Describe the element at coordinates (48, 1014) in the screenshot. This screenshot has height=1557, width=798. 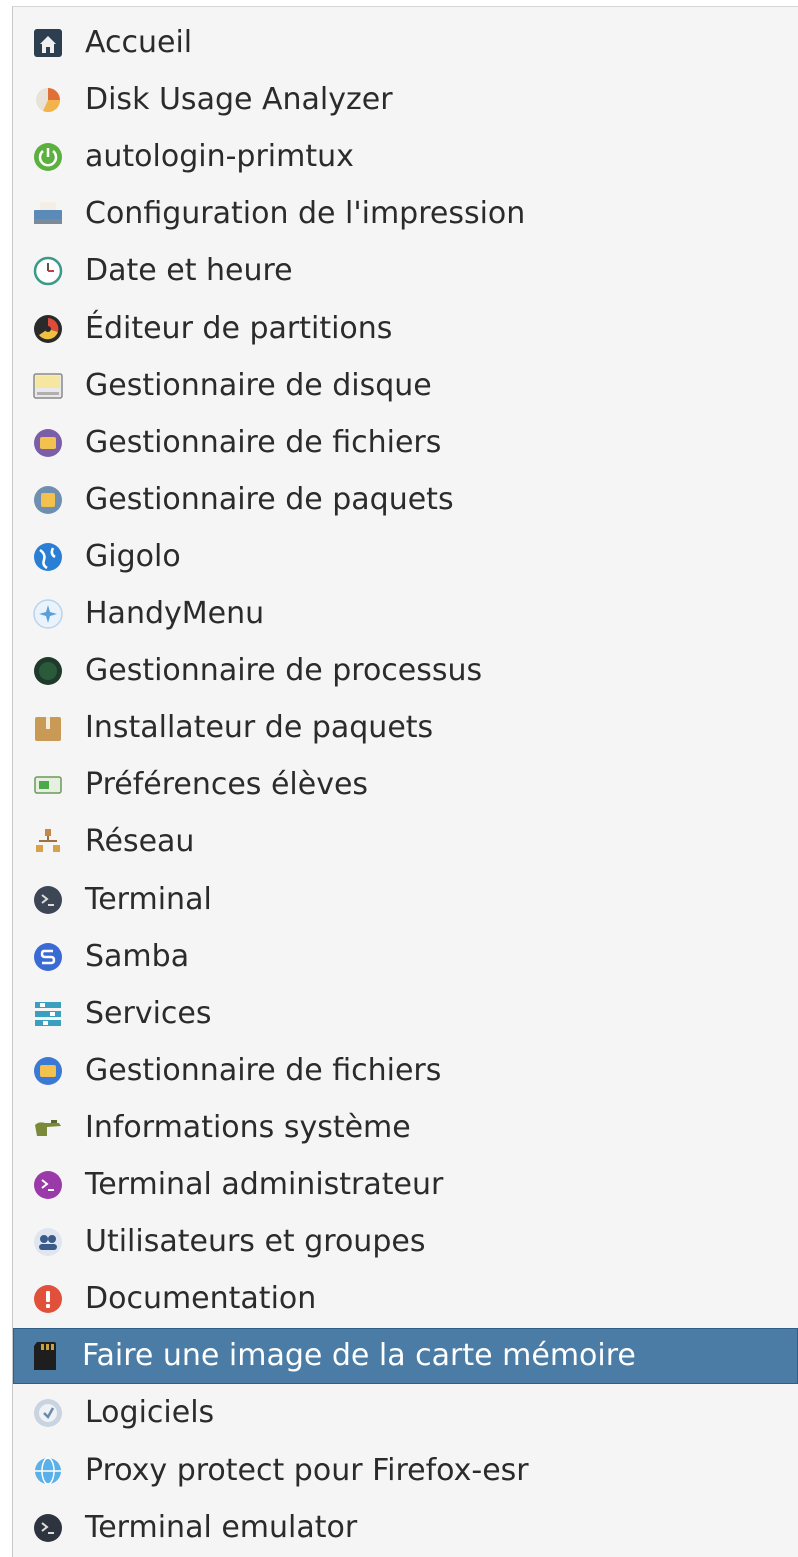
I see `services-icon` at that location.